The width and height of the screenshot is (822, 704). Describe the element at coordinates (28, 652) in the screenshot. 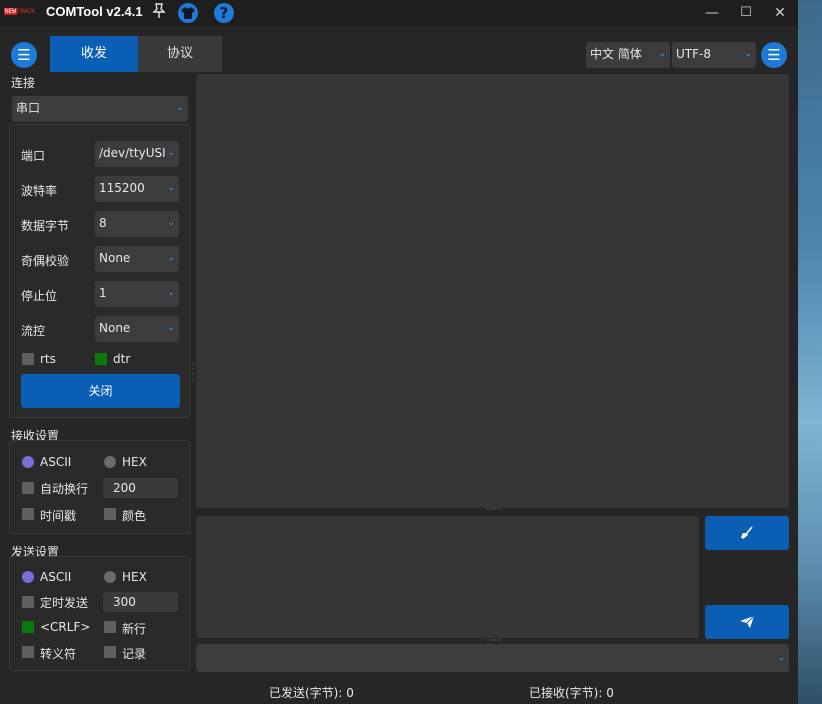

I see `escape-checkbox` at that location.